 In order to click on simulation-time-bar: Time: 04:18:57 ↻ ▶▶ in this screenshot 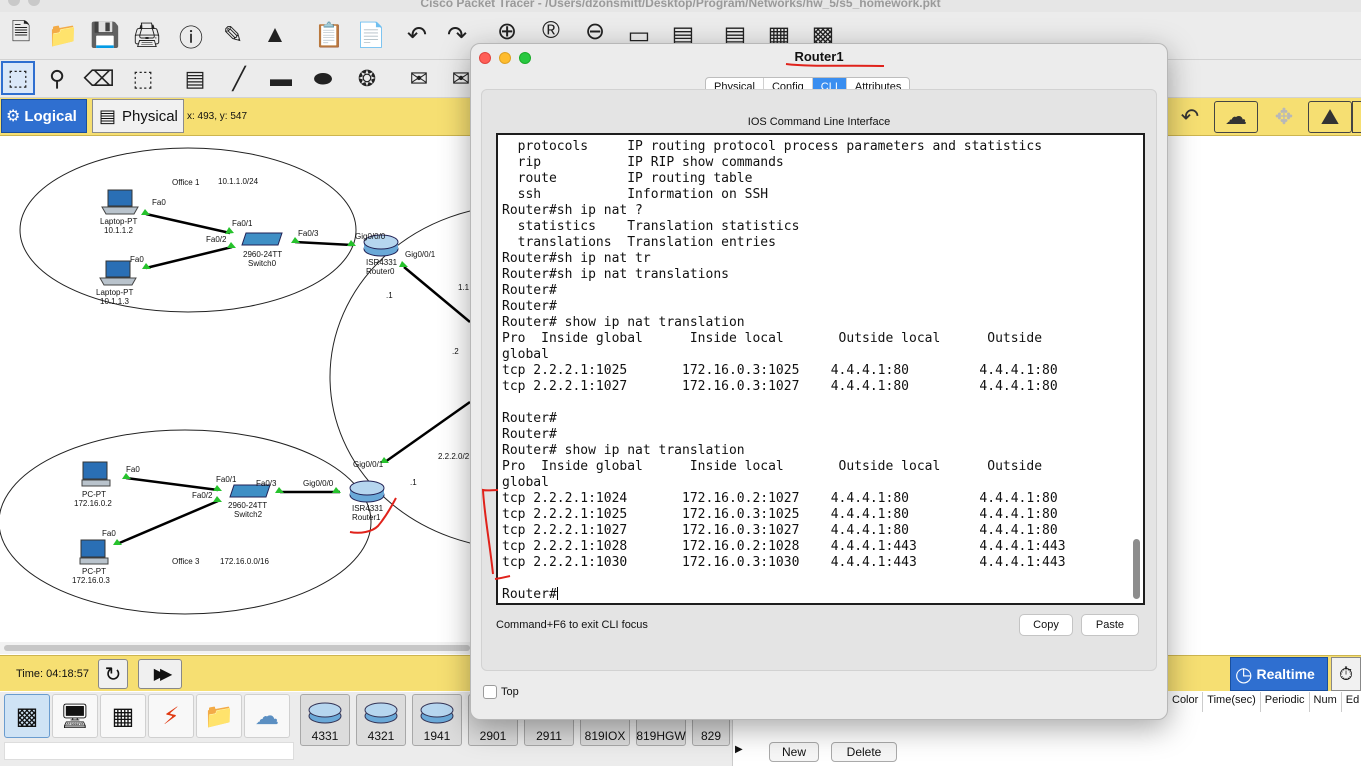, I will do `click(235, 673)`.